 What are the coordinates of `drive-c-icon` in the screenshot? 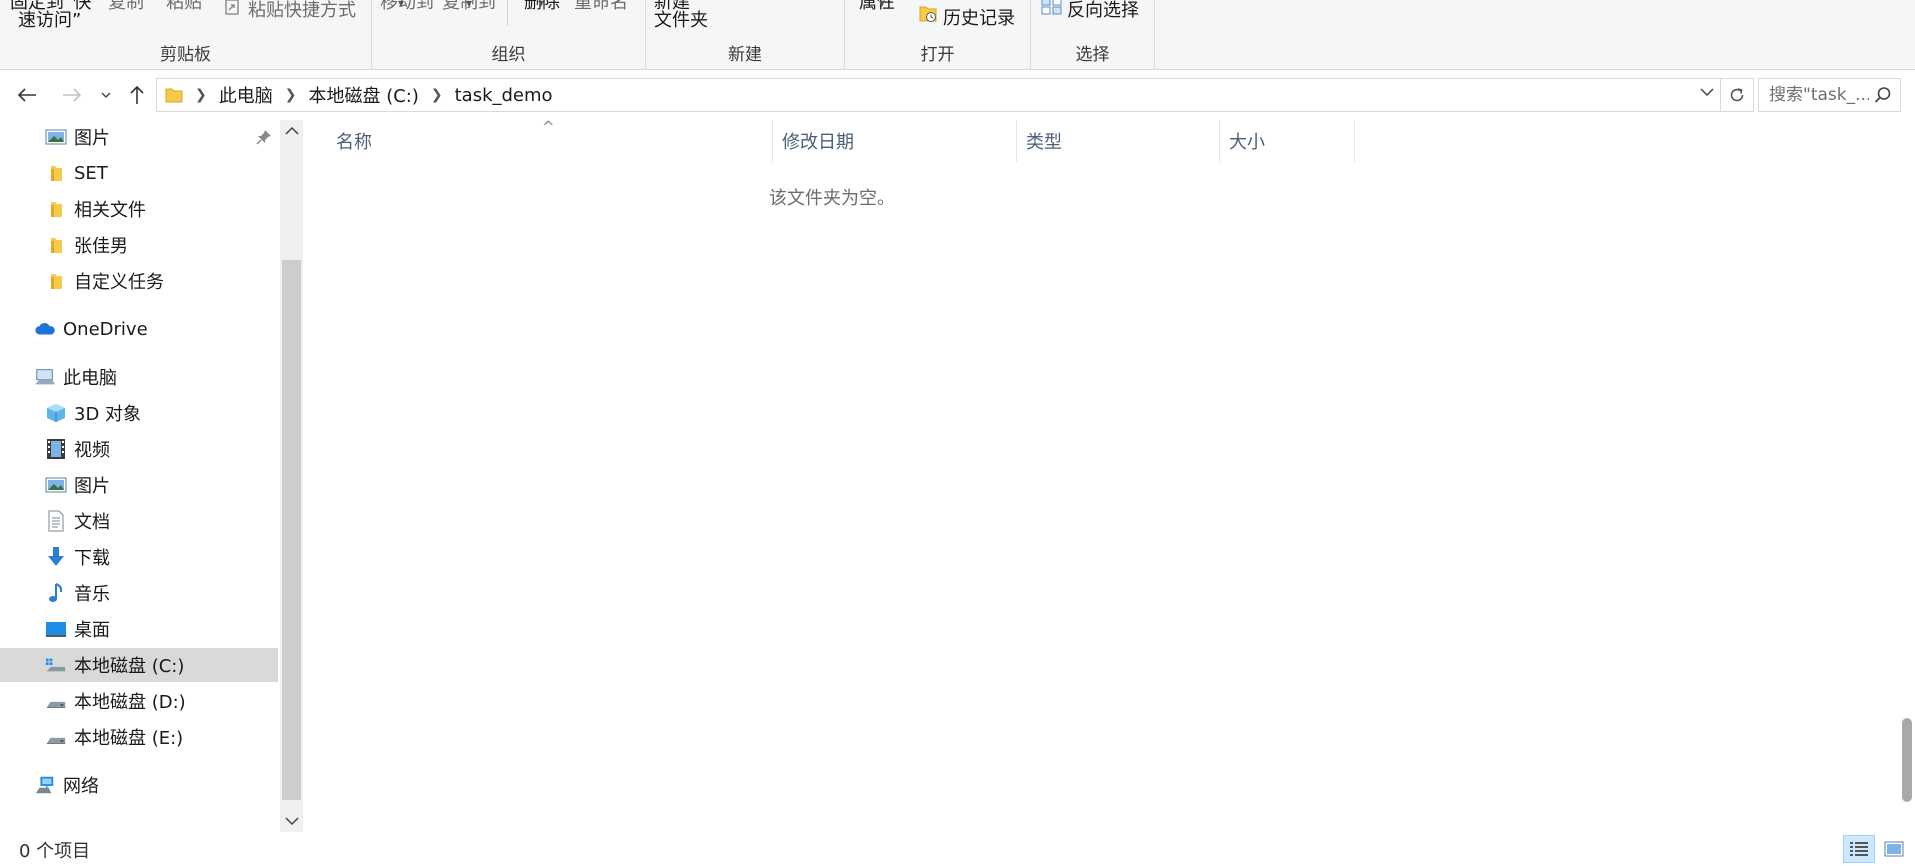 It's located at (56, 665).